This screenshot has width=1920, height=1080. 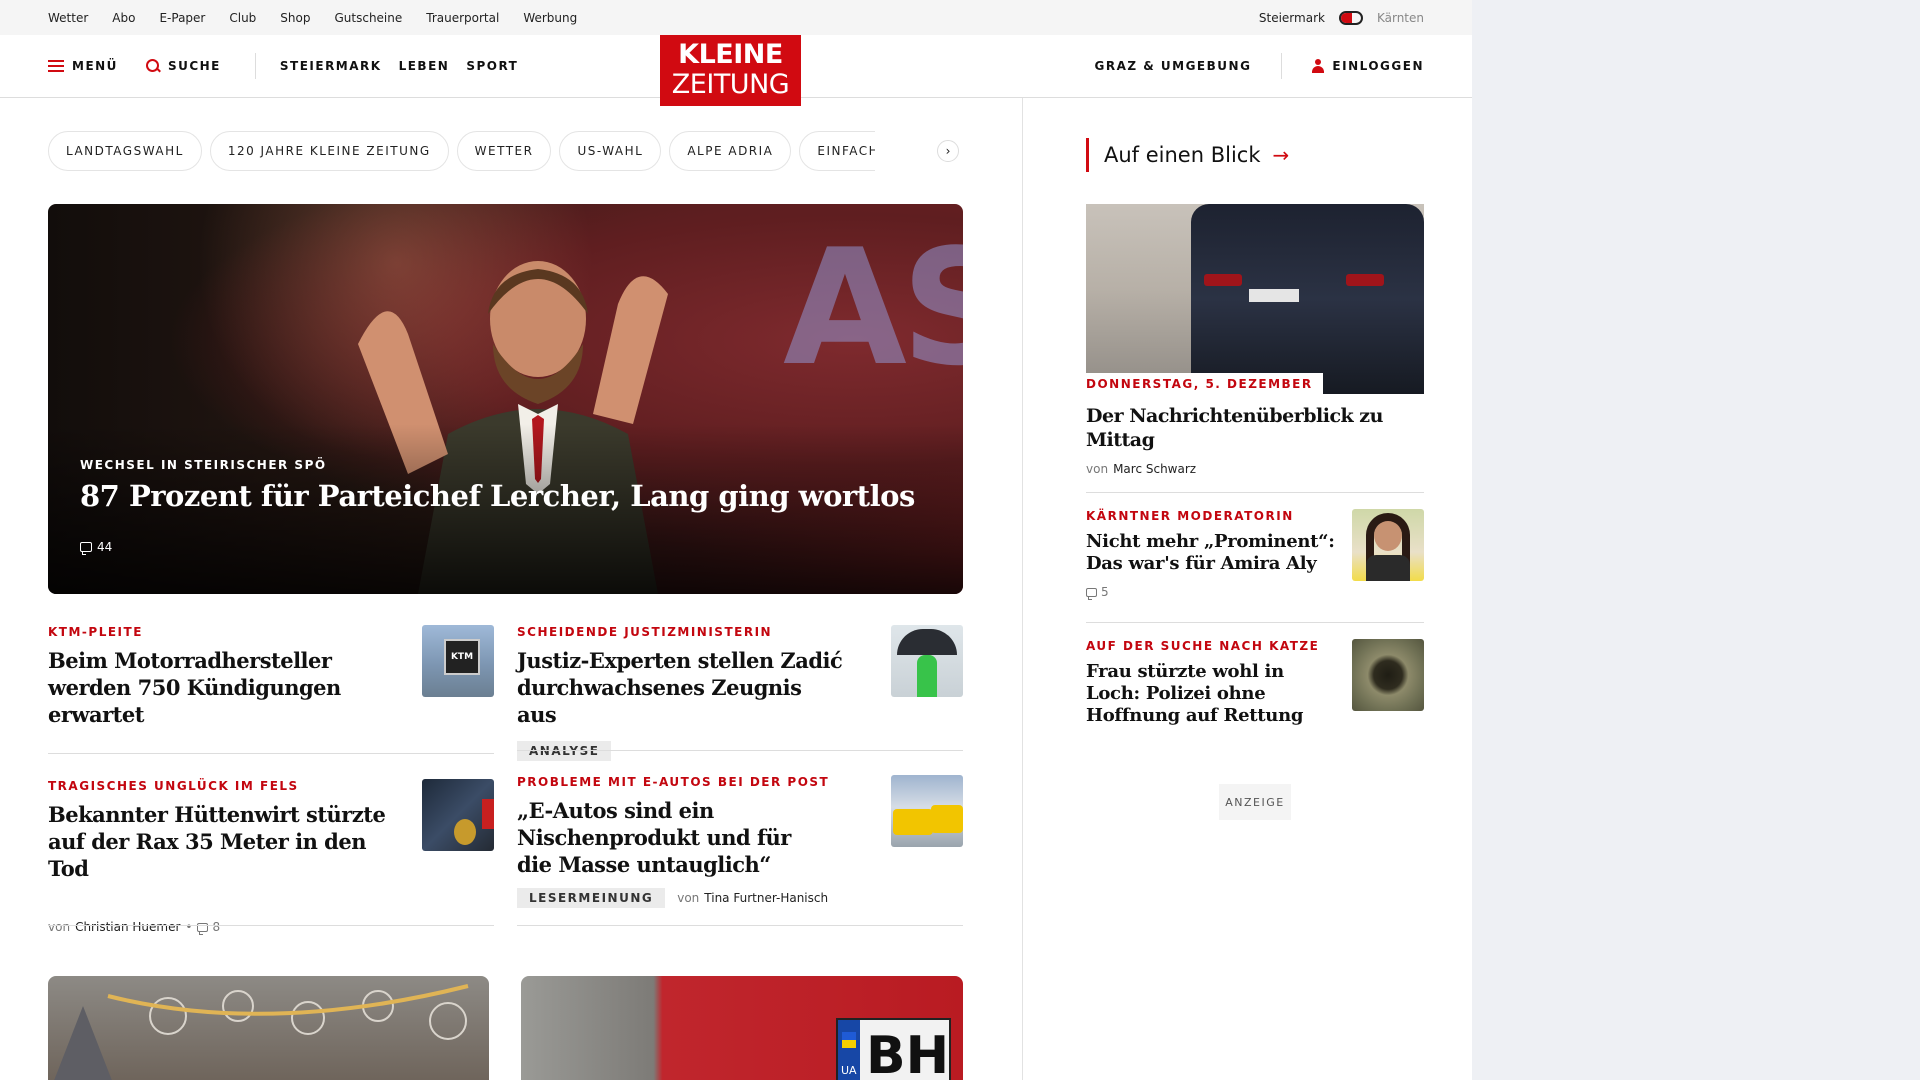 I want to click on utility-link-wetter: Wetter, so click(x=68, y=18).